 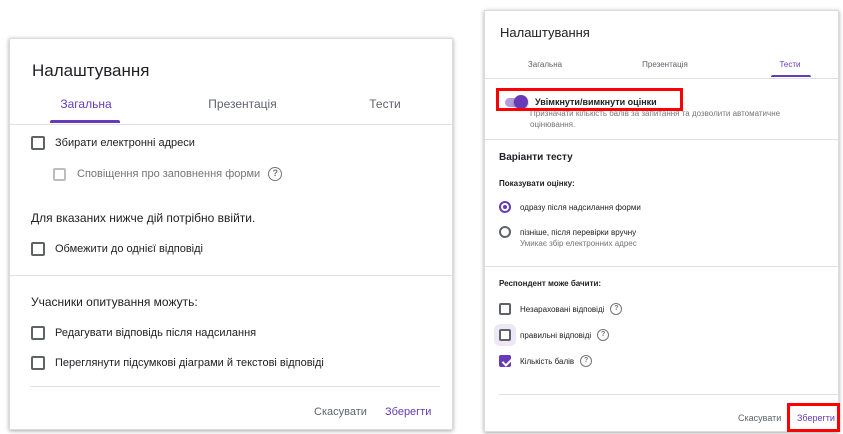 I want to click on save-highlight-box, so click(x=813, y=417).